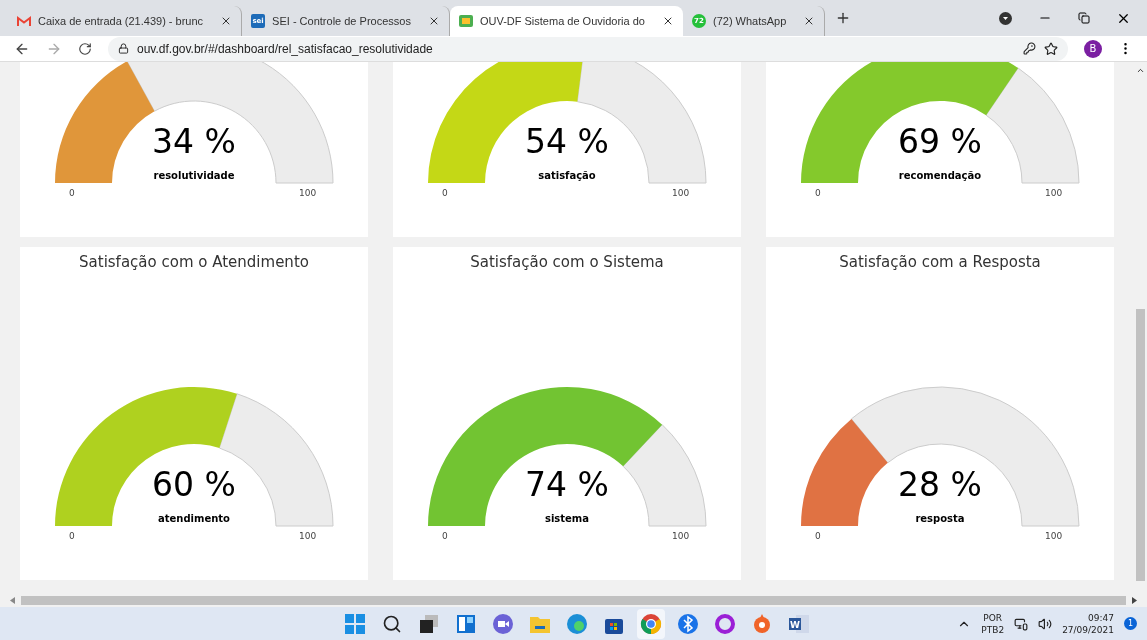 This screenshot has width=1147, height=640. I want to click on bluetooth-icon, so click(688, 623).